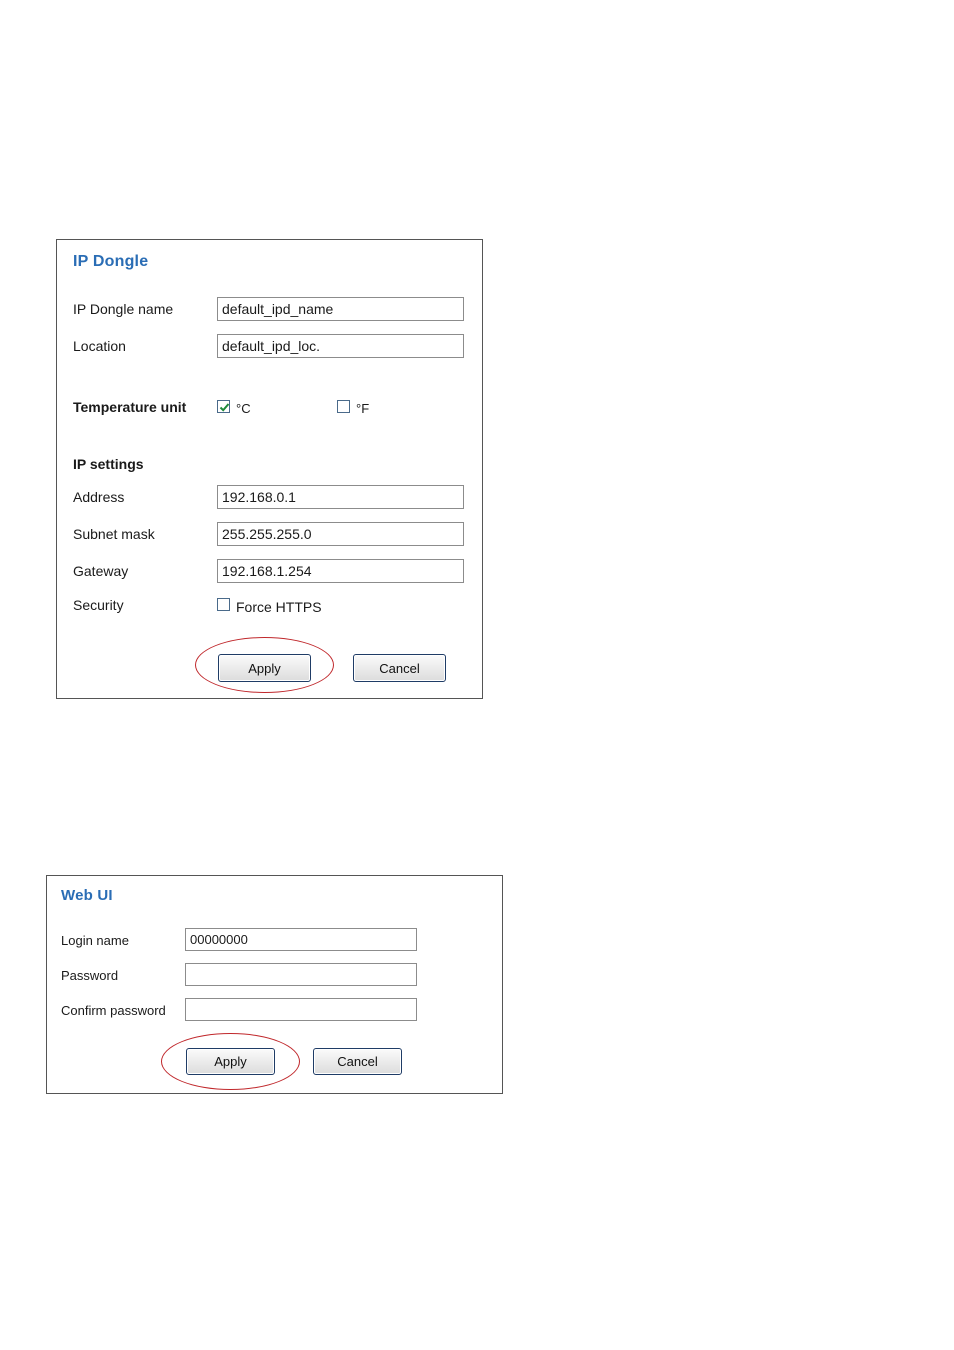 This screenshot has height=1350, width=954. I want to click on ip-dongle-apply-button: Apply, so click(264, 668).